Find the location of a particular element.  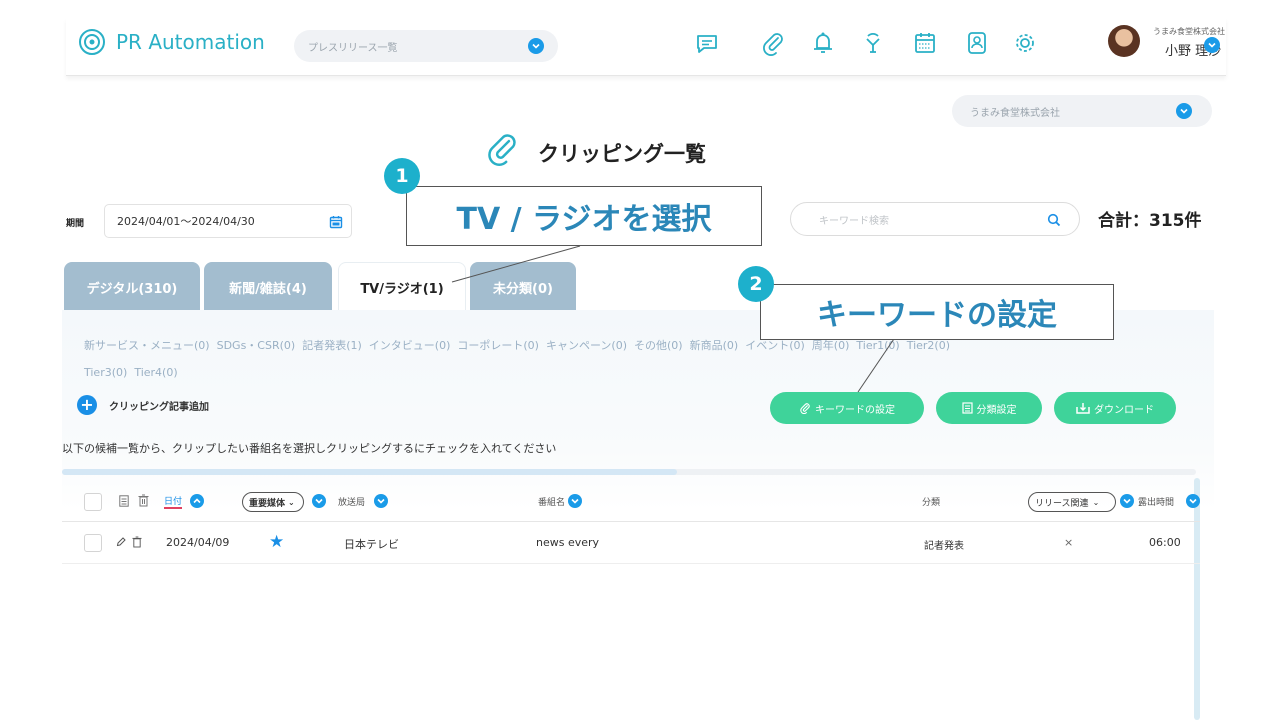

step-badge-2-number: 2 is located at coordinates (756, 284).